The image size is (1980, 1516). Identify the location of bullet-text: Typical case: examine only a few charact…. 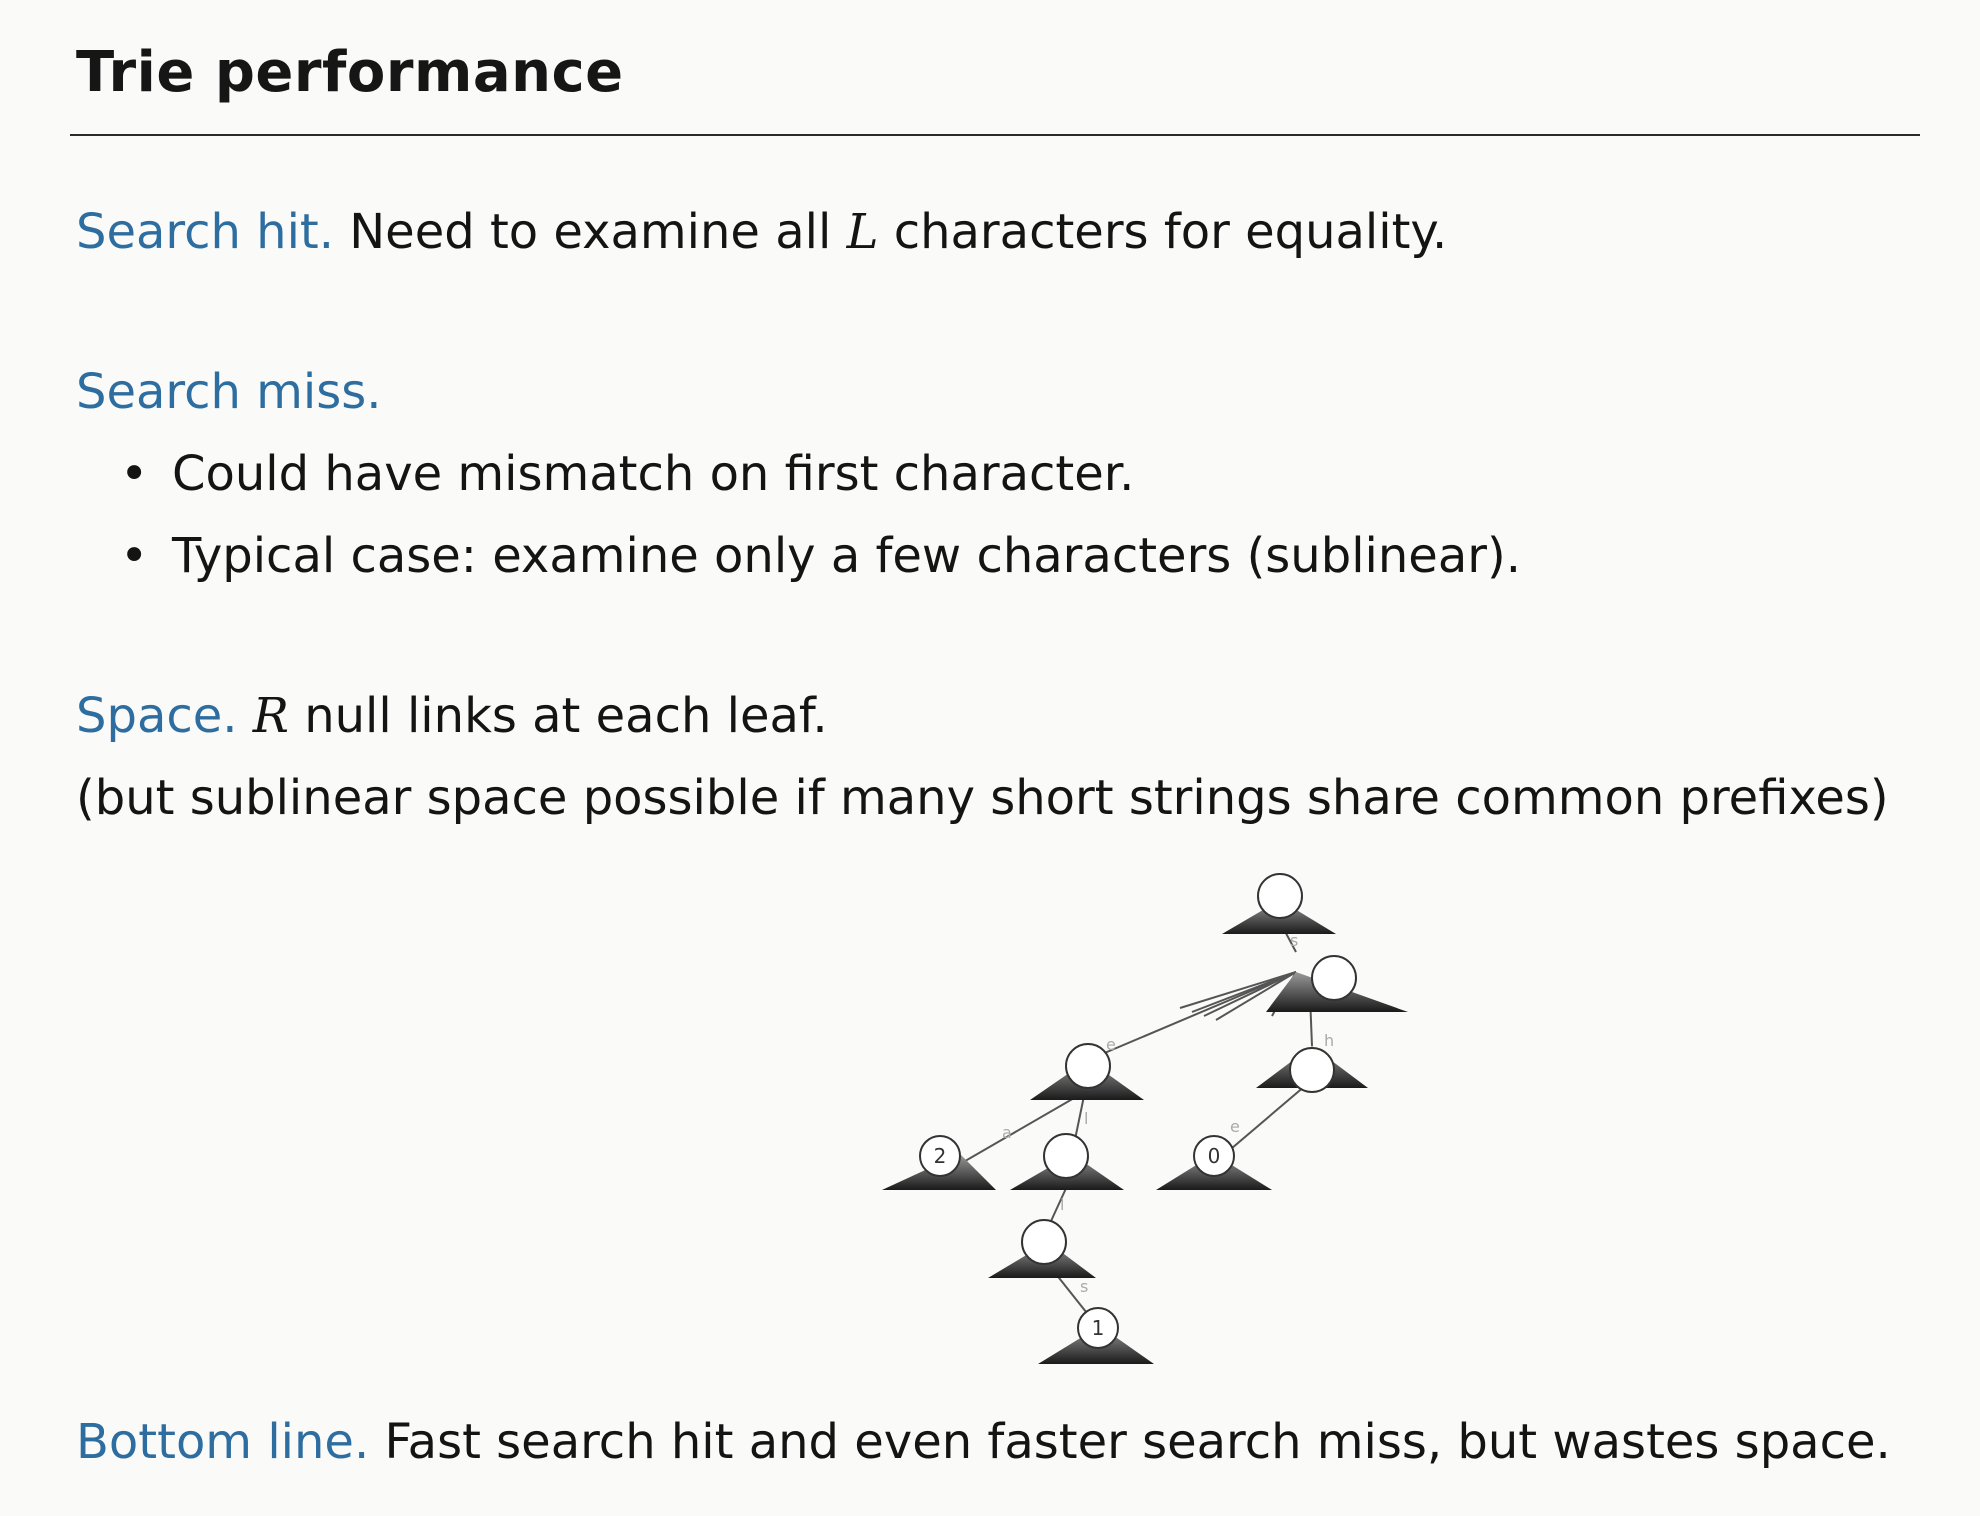
(846, 556).